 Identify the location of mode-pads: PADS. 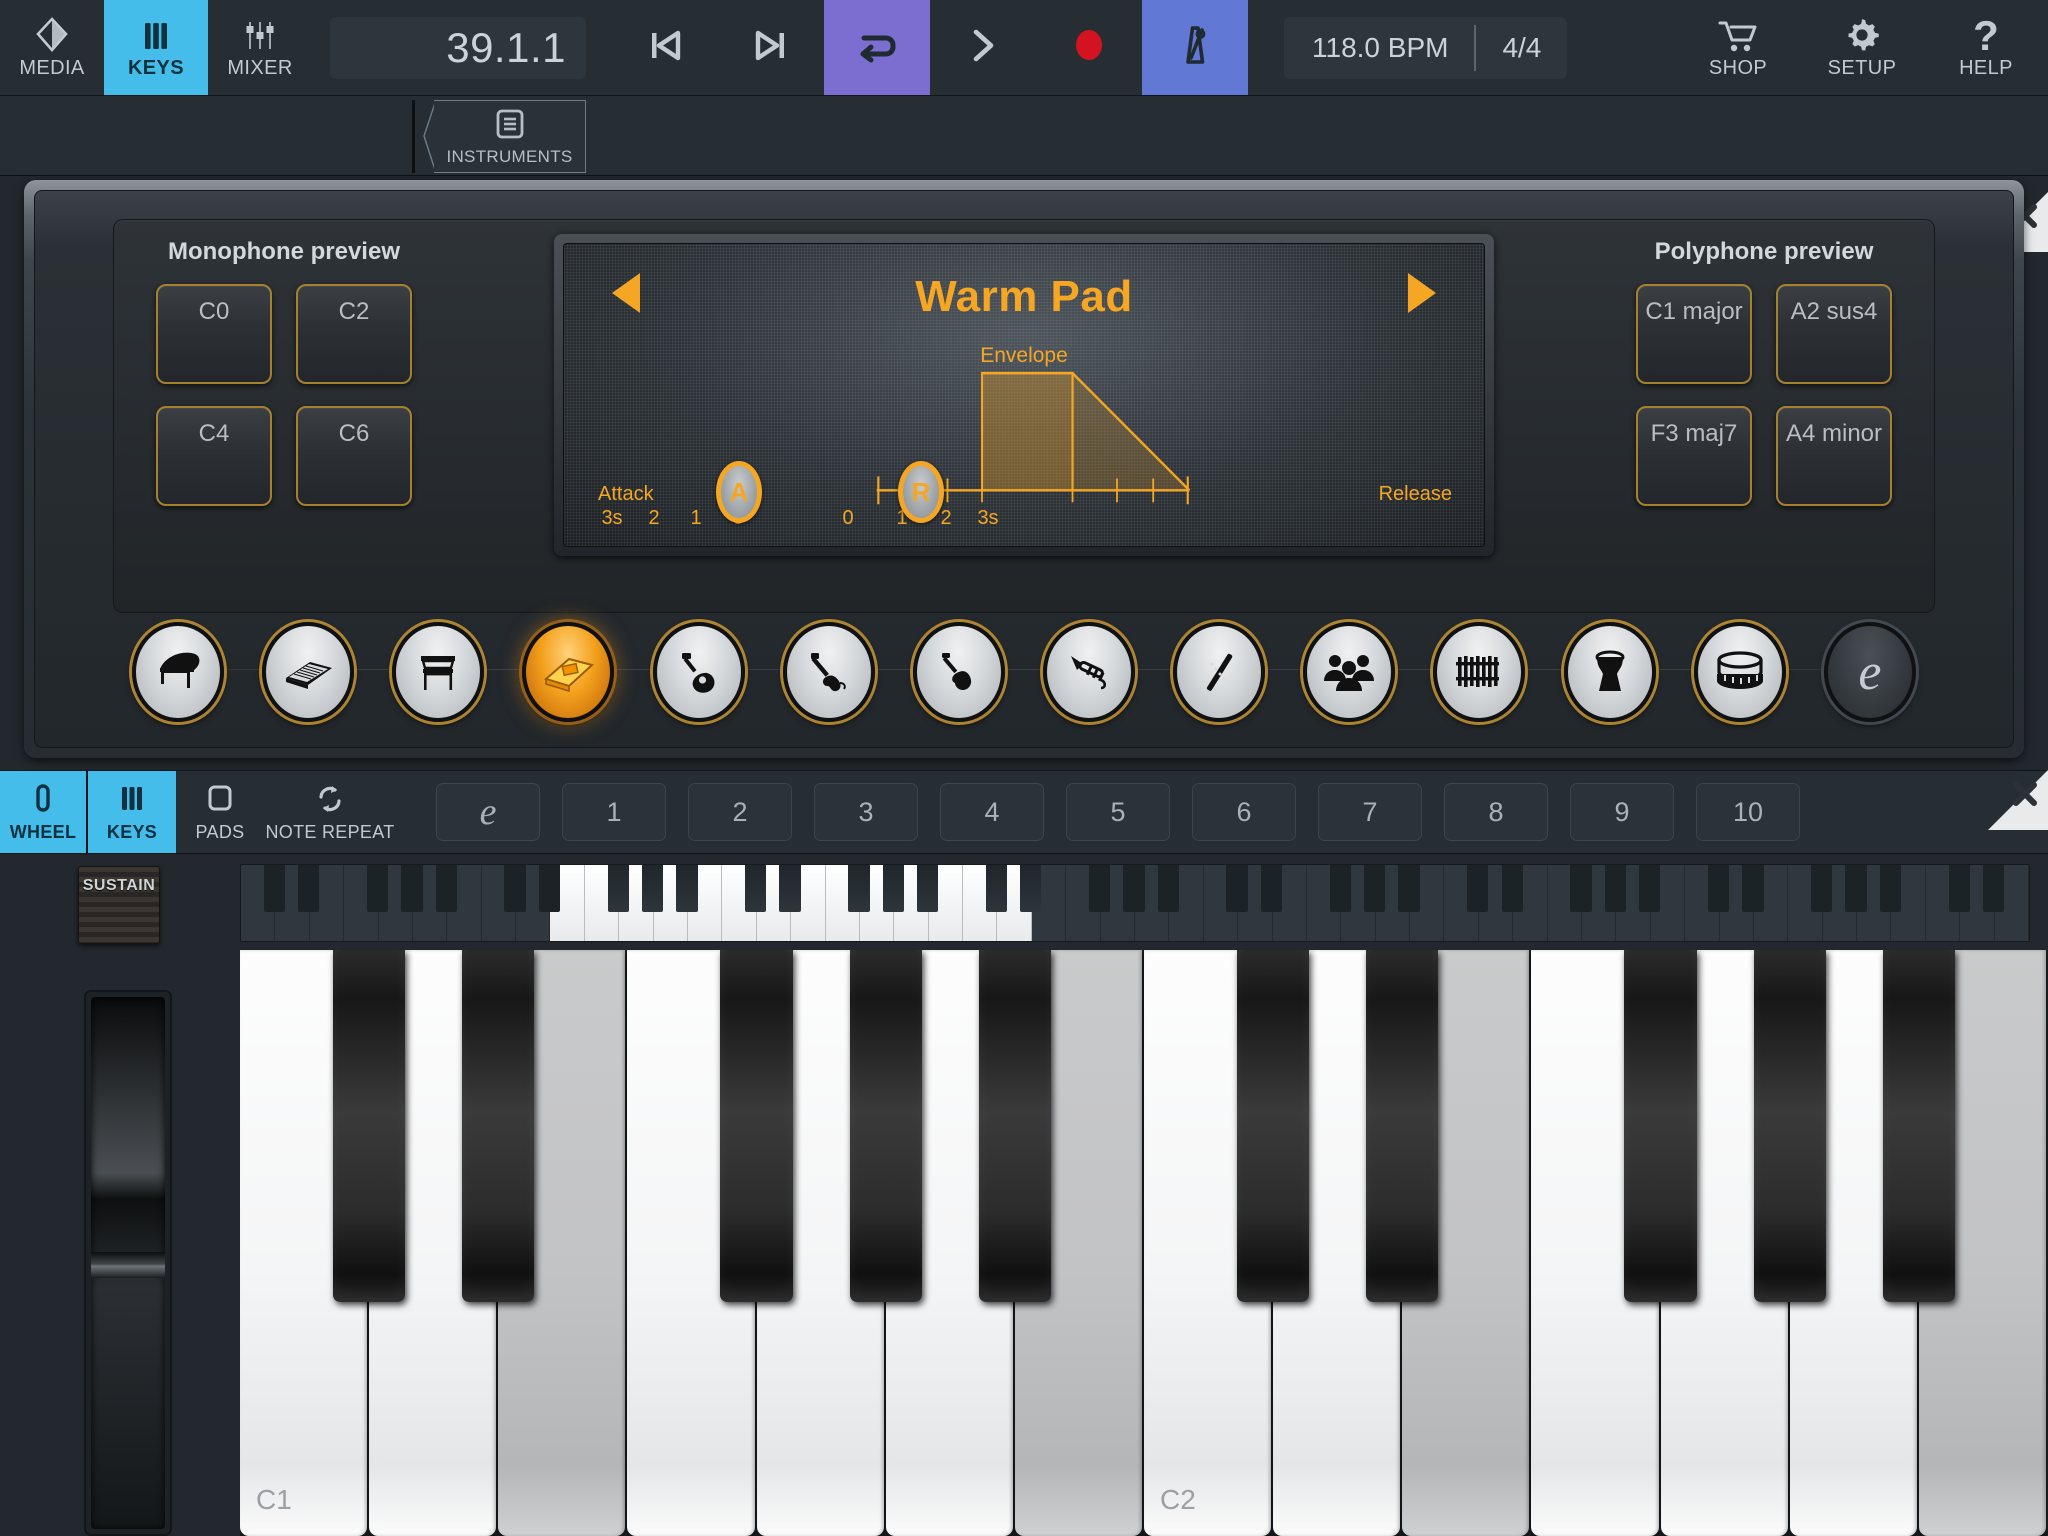
(220, 812).